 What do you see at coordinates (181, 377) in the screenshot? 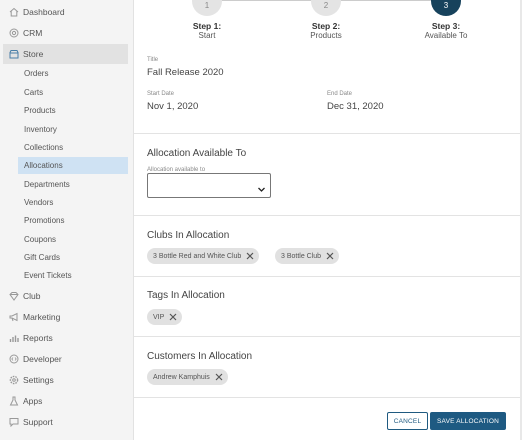
I see `chip-label: Andrew Kamphuis` at bounding box center [181, 377].